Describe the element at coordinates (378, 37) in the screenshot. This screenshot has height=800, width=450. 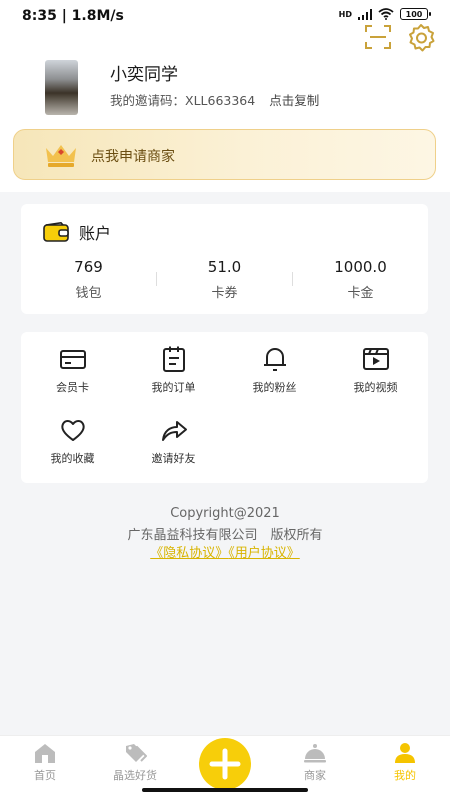
I see `scan-icon` at that location.